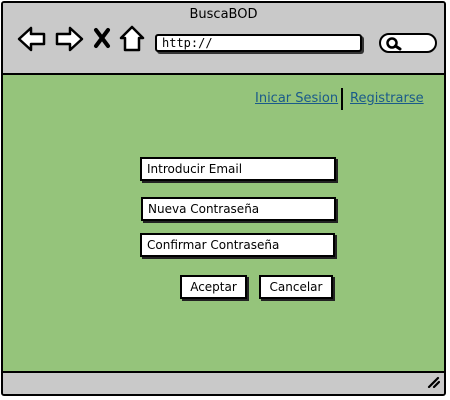  Describe the element at coordinates (32, 39) in the screenshot. I see `arrow-left-icon` at that location.